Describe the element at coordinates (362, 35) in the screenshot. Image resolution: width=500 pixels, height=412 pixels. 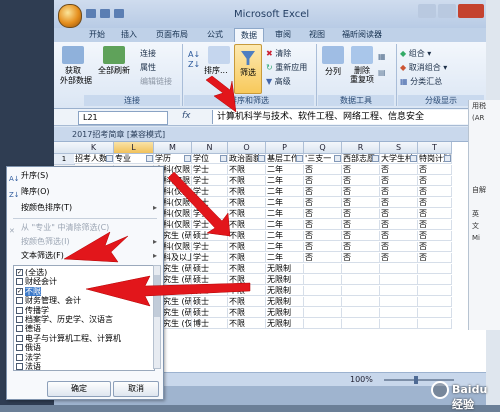
I see `tab-foxit: 福昕阅读器` at that location.